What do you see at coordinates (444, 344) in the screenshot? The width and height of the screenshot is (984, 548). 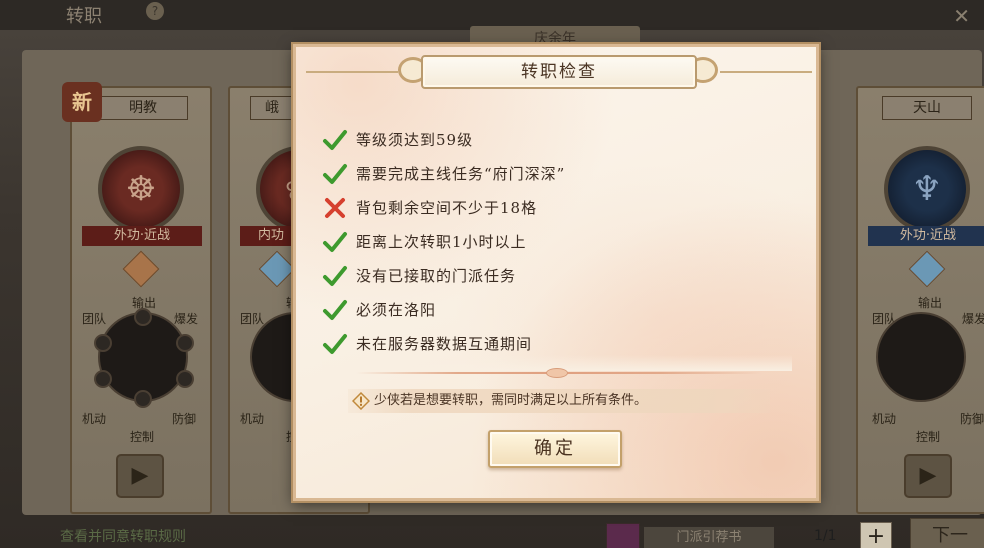 I see `requirement-text: 未在服务器数据互通期间` at bounding box center [444, 344].